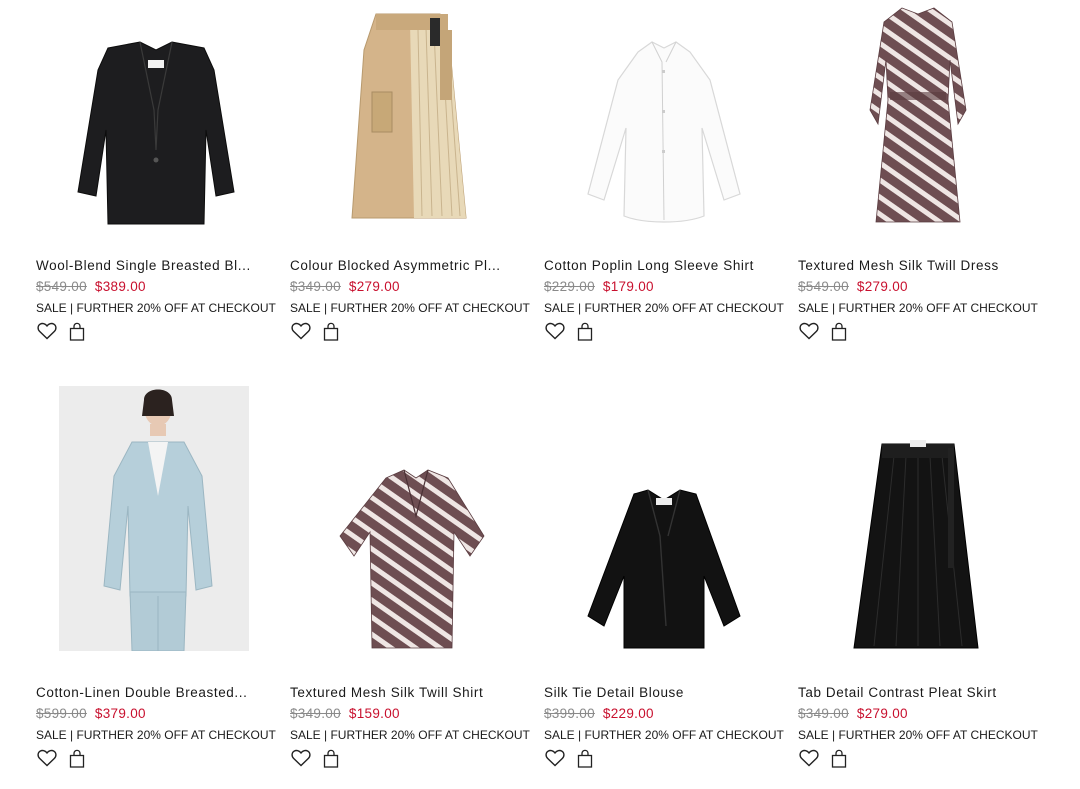  What do you see at coordinates (408, 692) in the screenshot?
I see `product-name: Textured Mesh Silk Twill Shirt` at bounding box center [408, 692].